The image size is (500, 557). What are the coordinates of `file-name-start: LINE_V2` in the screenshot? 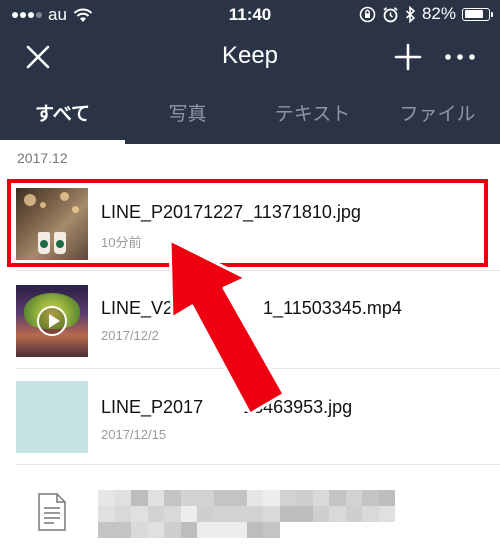 It's located at (137, 308).